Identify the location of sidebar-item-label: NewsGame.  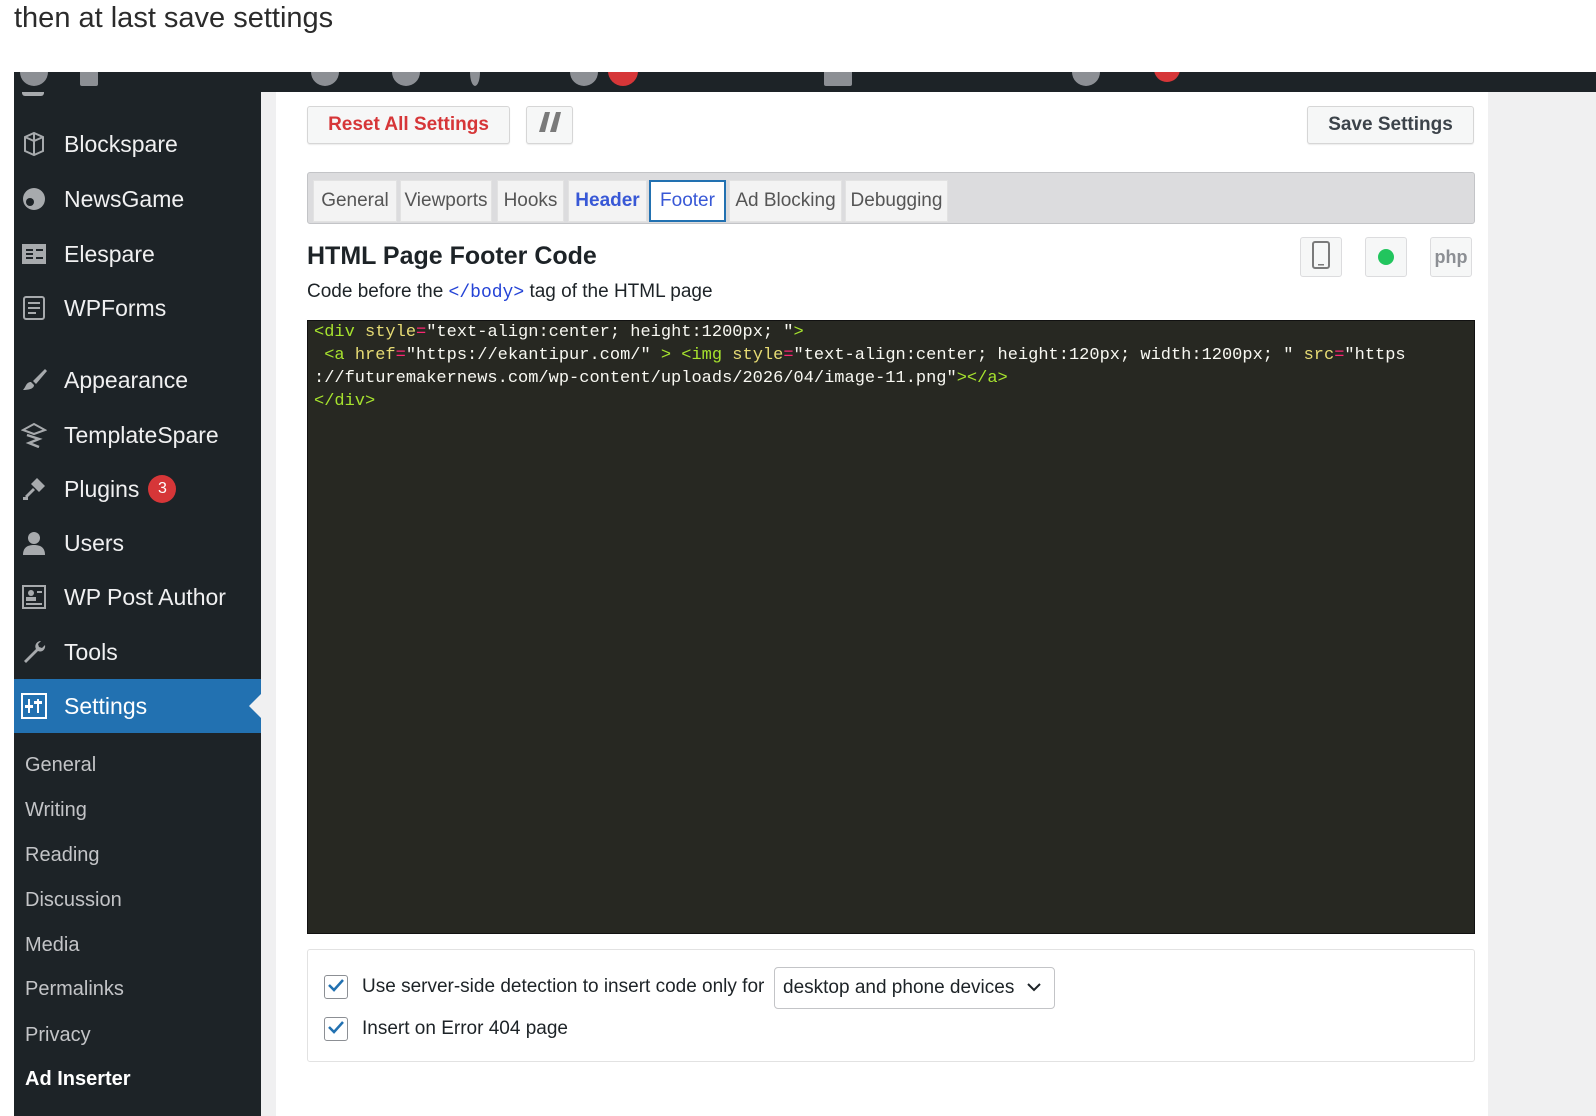
(124, 198).